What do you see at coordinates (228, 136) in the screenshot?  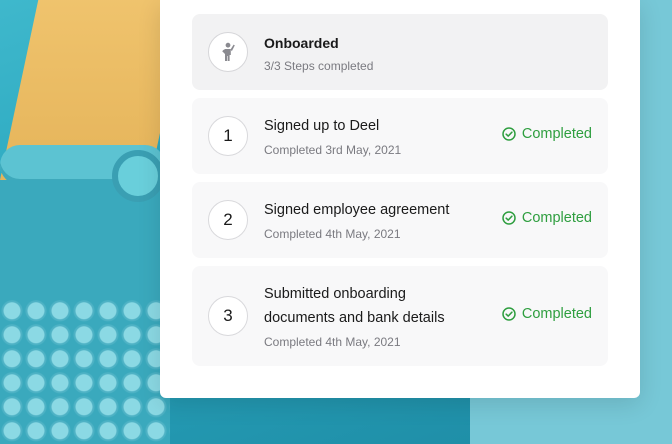 I see `step-number: 1` at bounding box center [228, 136].